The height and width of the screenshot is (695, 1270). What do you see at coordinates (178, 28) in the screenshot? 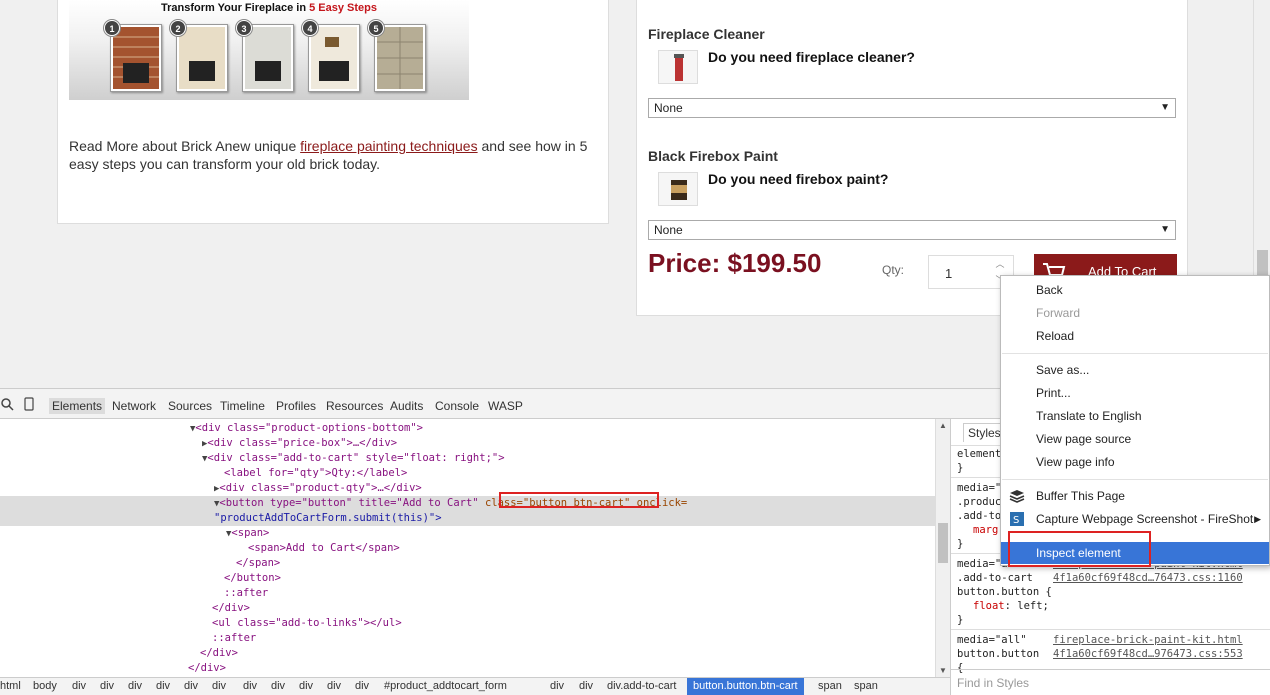
I see `step-number: 2` at bounding box center [178, 28].